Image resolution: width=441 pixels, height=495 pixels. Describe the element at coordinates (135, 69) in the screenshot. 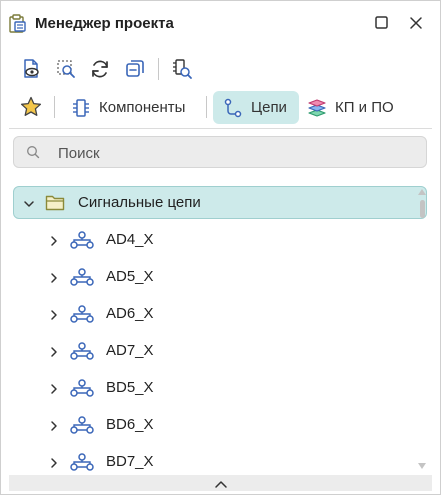

I see `collapse-icon` at that location.